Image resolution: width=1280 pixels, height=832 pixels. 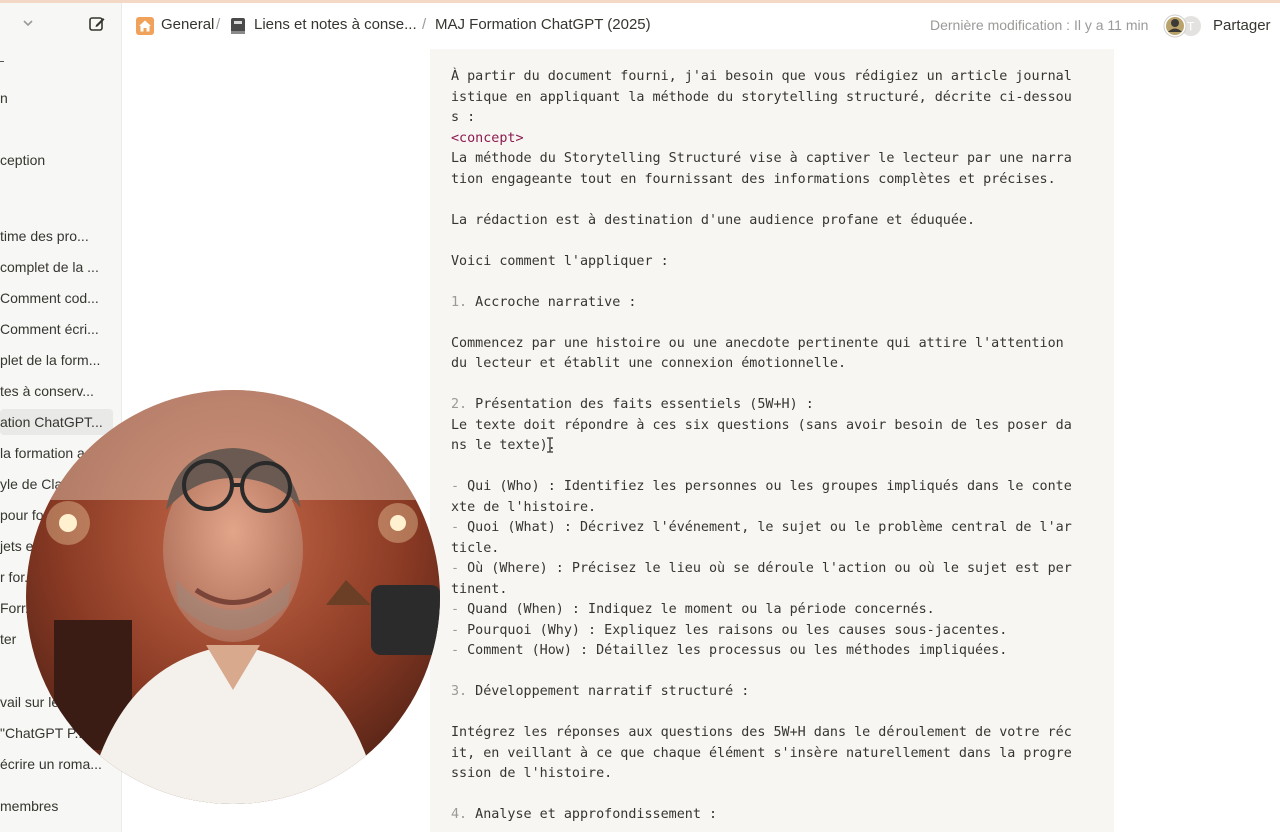 I want to click on sidebar-item: n, so click(x=56, y=98).